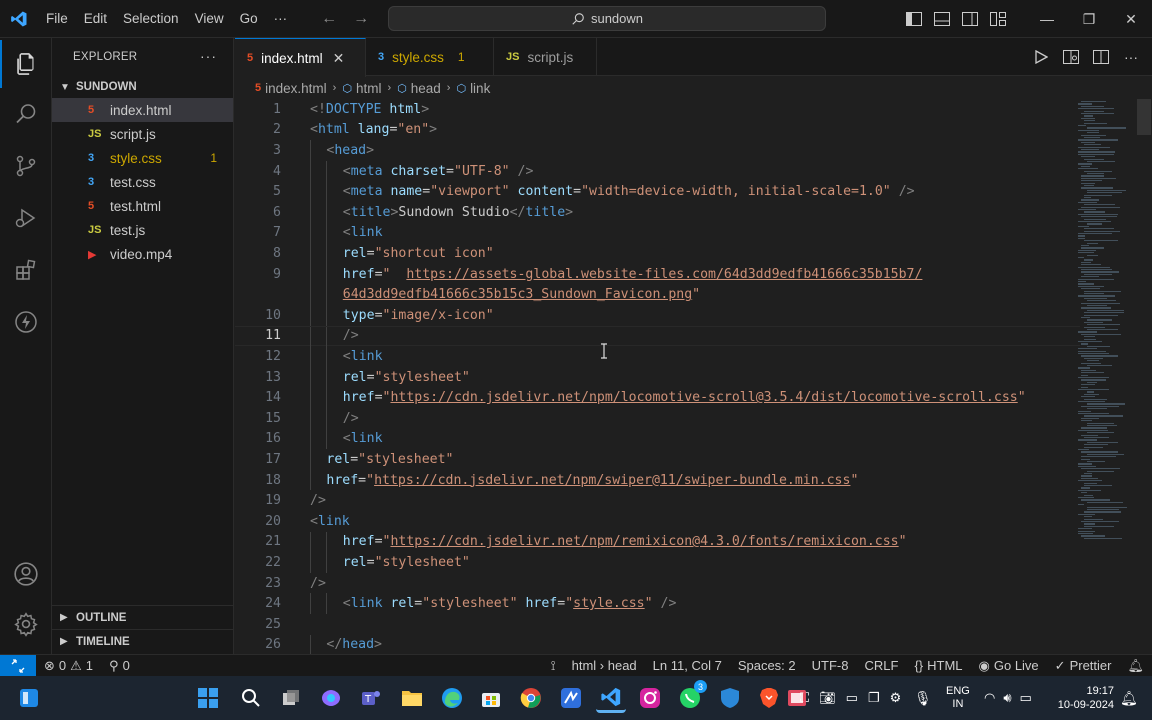 The image size is (1152, 720). Describe the element at coordinates (657, 500) in the screenshot. I see `code-line: 19 />` at that location.